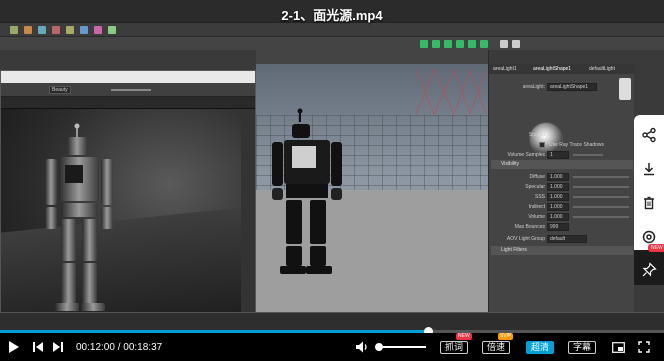 The width and height of the screenshot is (664, 361). I want to click on attribute-editor-tabs: areaLight1 areaLightShape1 defaultLight, so click(562, 69).